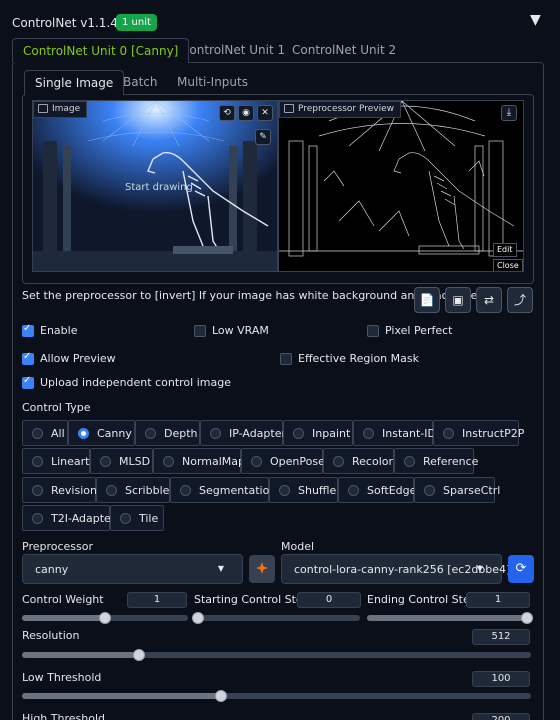 The height and width of the screenshot is (720, 560). I want to click on model-label: Model, so click(298, 546).